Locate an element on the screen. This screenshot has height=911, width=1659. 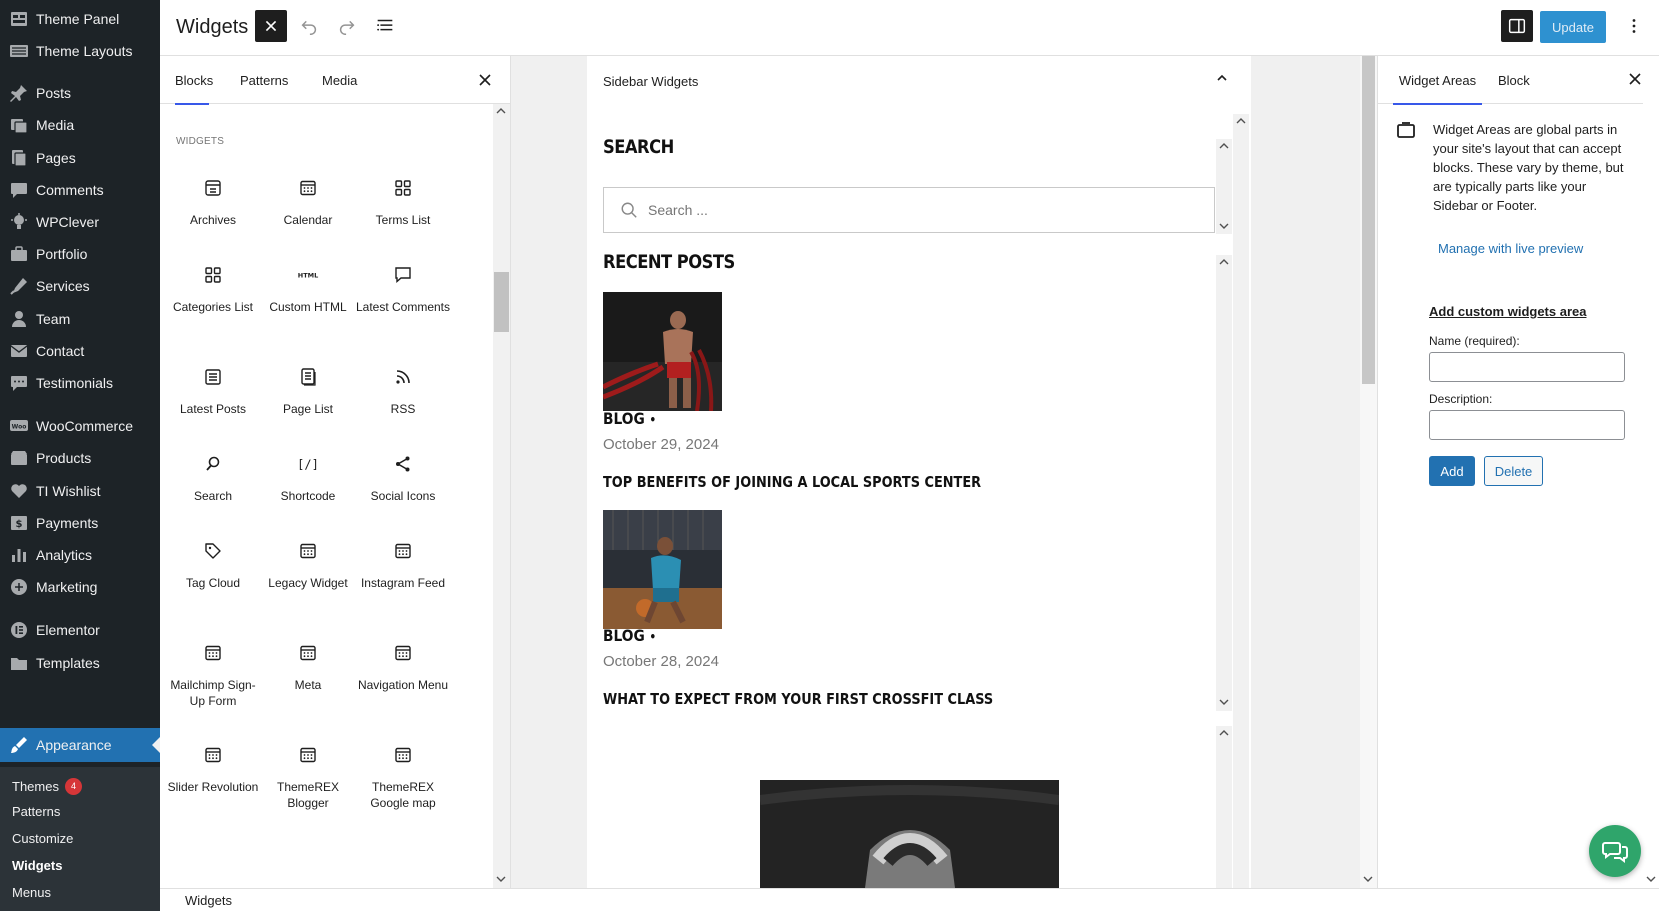
block-label: Terms List is located at coordinates (403, 220).